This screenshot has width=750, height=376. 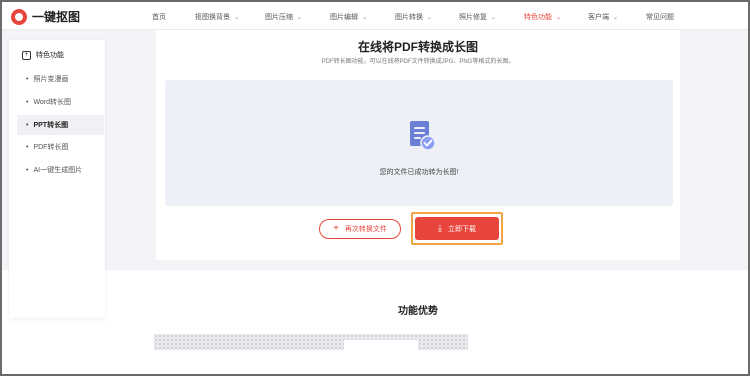 I want to click on nav-item-features: 特色功能 ⌄, so click(x=542, y=17).